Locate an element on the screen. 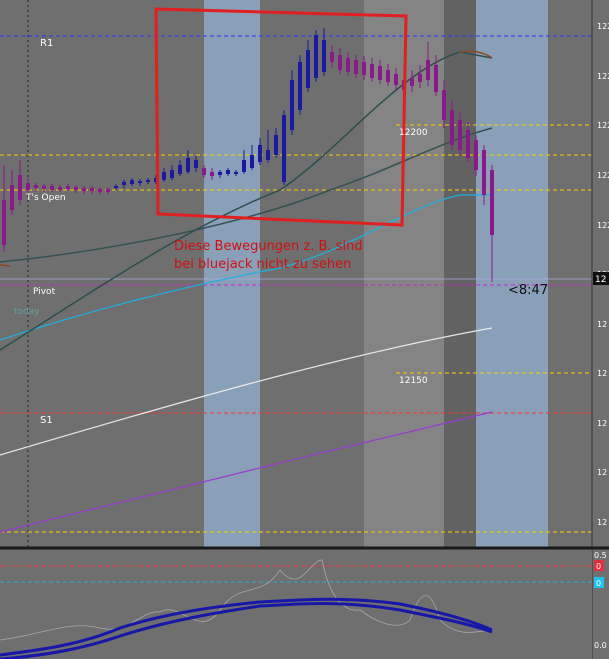 The width and height of the screenshot is (609, 659). today-label: today is located at coordinates (27, 312).